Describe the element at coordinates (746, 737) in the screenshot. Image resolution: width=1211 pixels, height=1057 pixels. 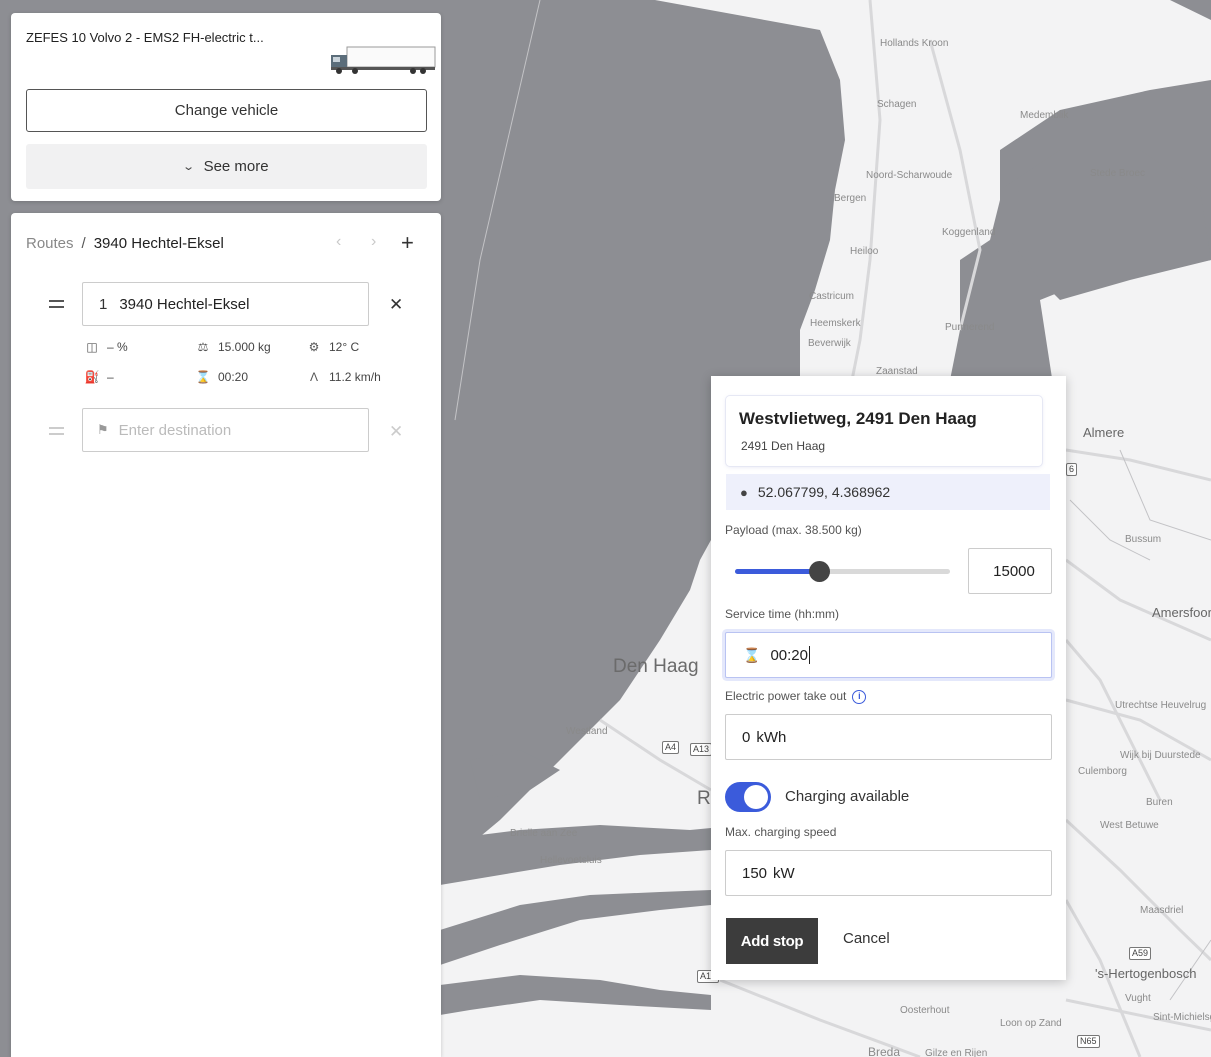
I see `power-value: 0` at that location.